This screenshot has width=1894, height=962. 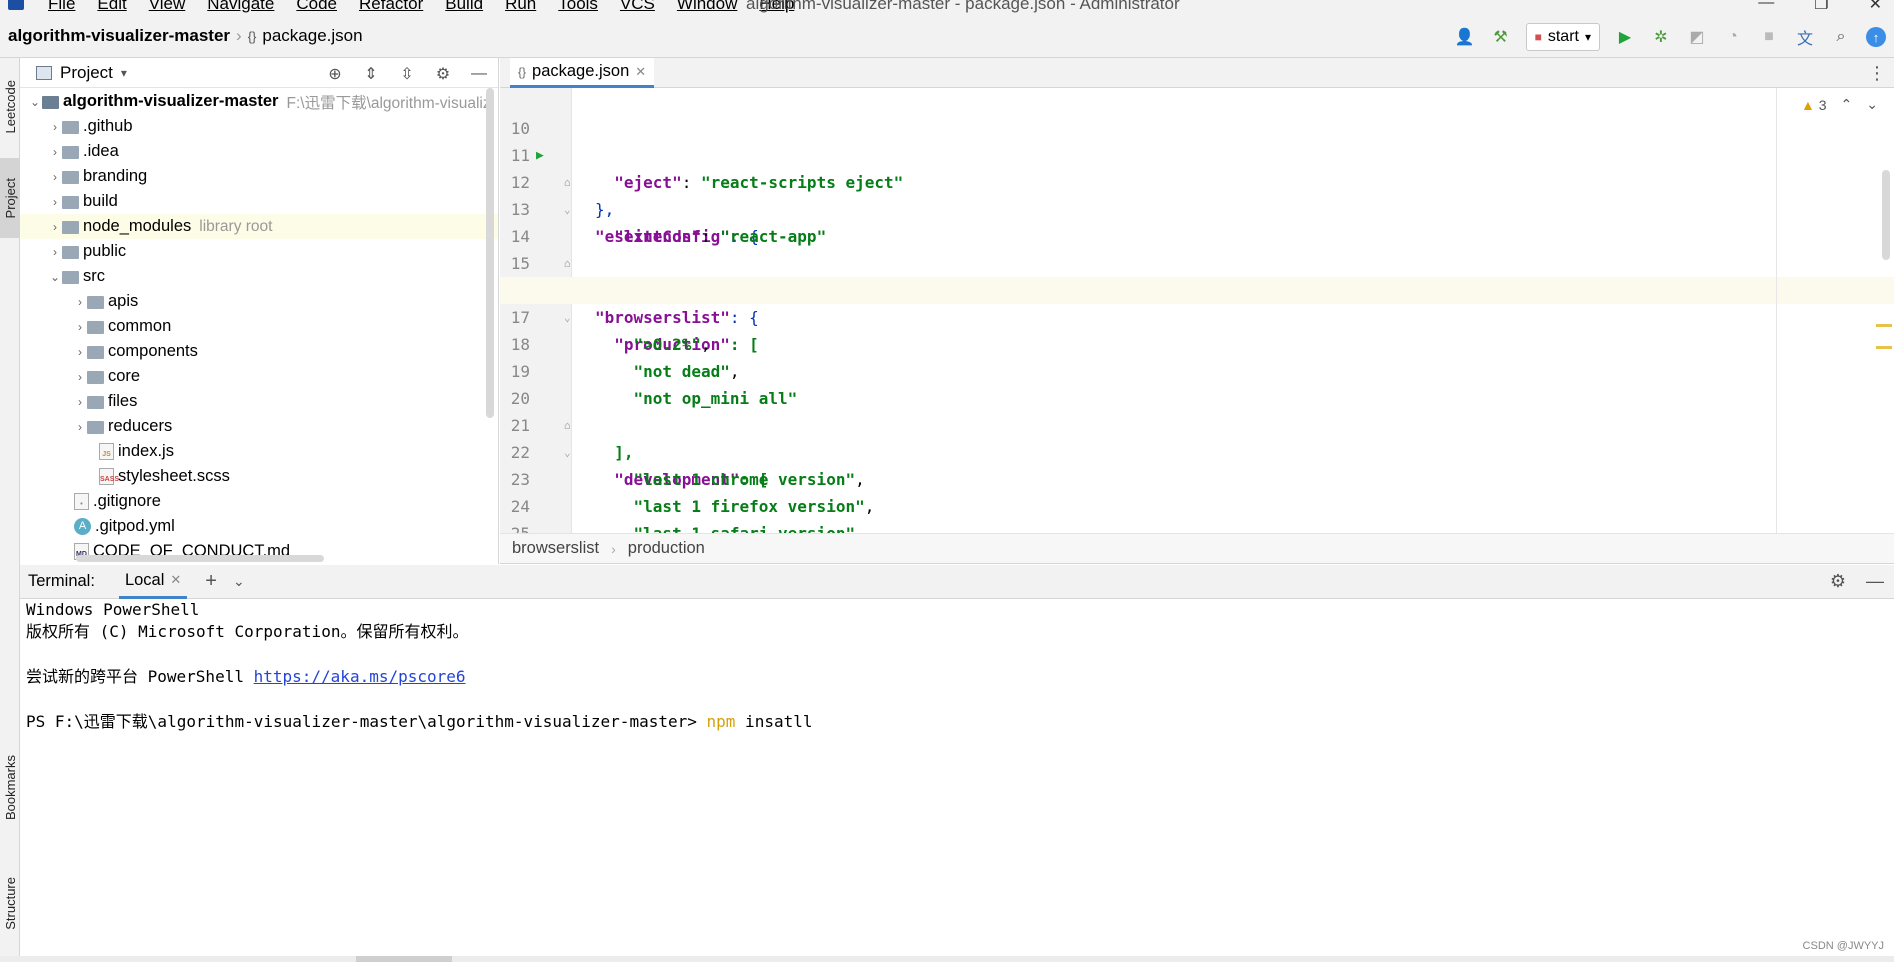 What do you see at coordinates (61, 7) in the screenshot?
I see `menu-file: File` at bounding box center [61, 7].